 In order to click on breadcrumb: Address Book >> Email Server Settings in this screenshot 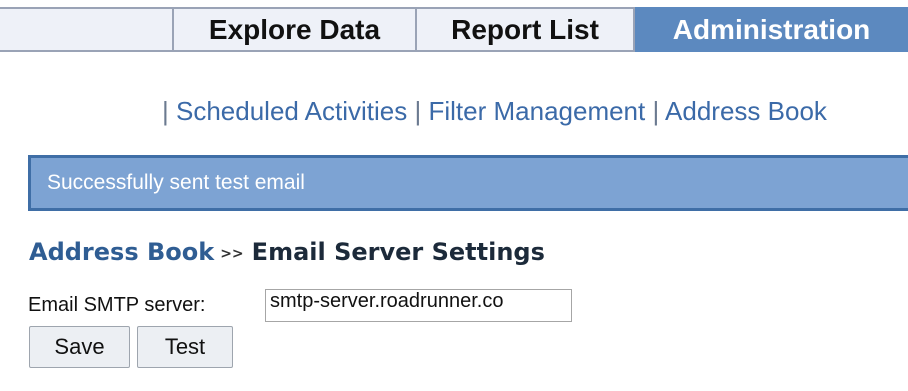, I will do `click(287, 252)`.